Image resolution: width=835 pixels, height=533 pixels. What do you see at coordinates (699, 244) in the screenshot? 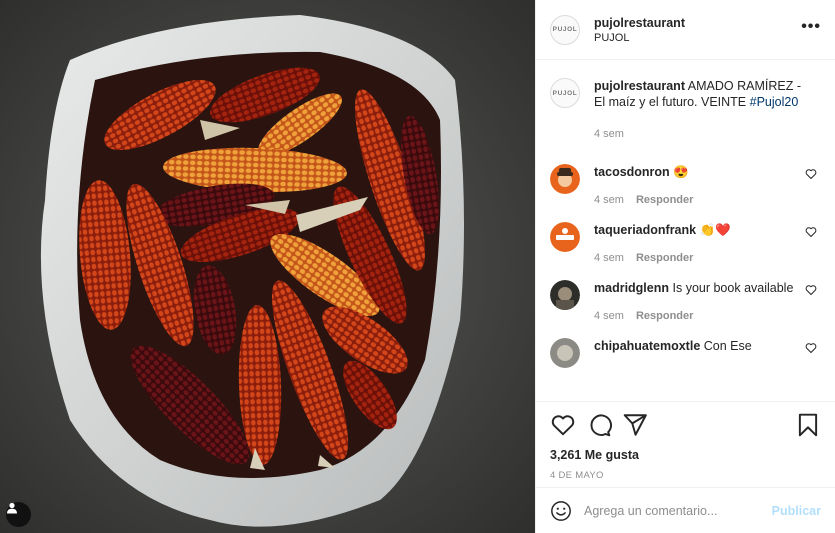
I see `comment-body: taqueriadonfrank 👏❤️ 4 sem Responder` at bounding box center [699, 244].